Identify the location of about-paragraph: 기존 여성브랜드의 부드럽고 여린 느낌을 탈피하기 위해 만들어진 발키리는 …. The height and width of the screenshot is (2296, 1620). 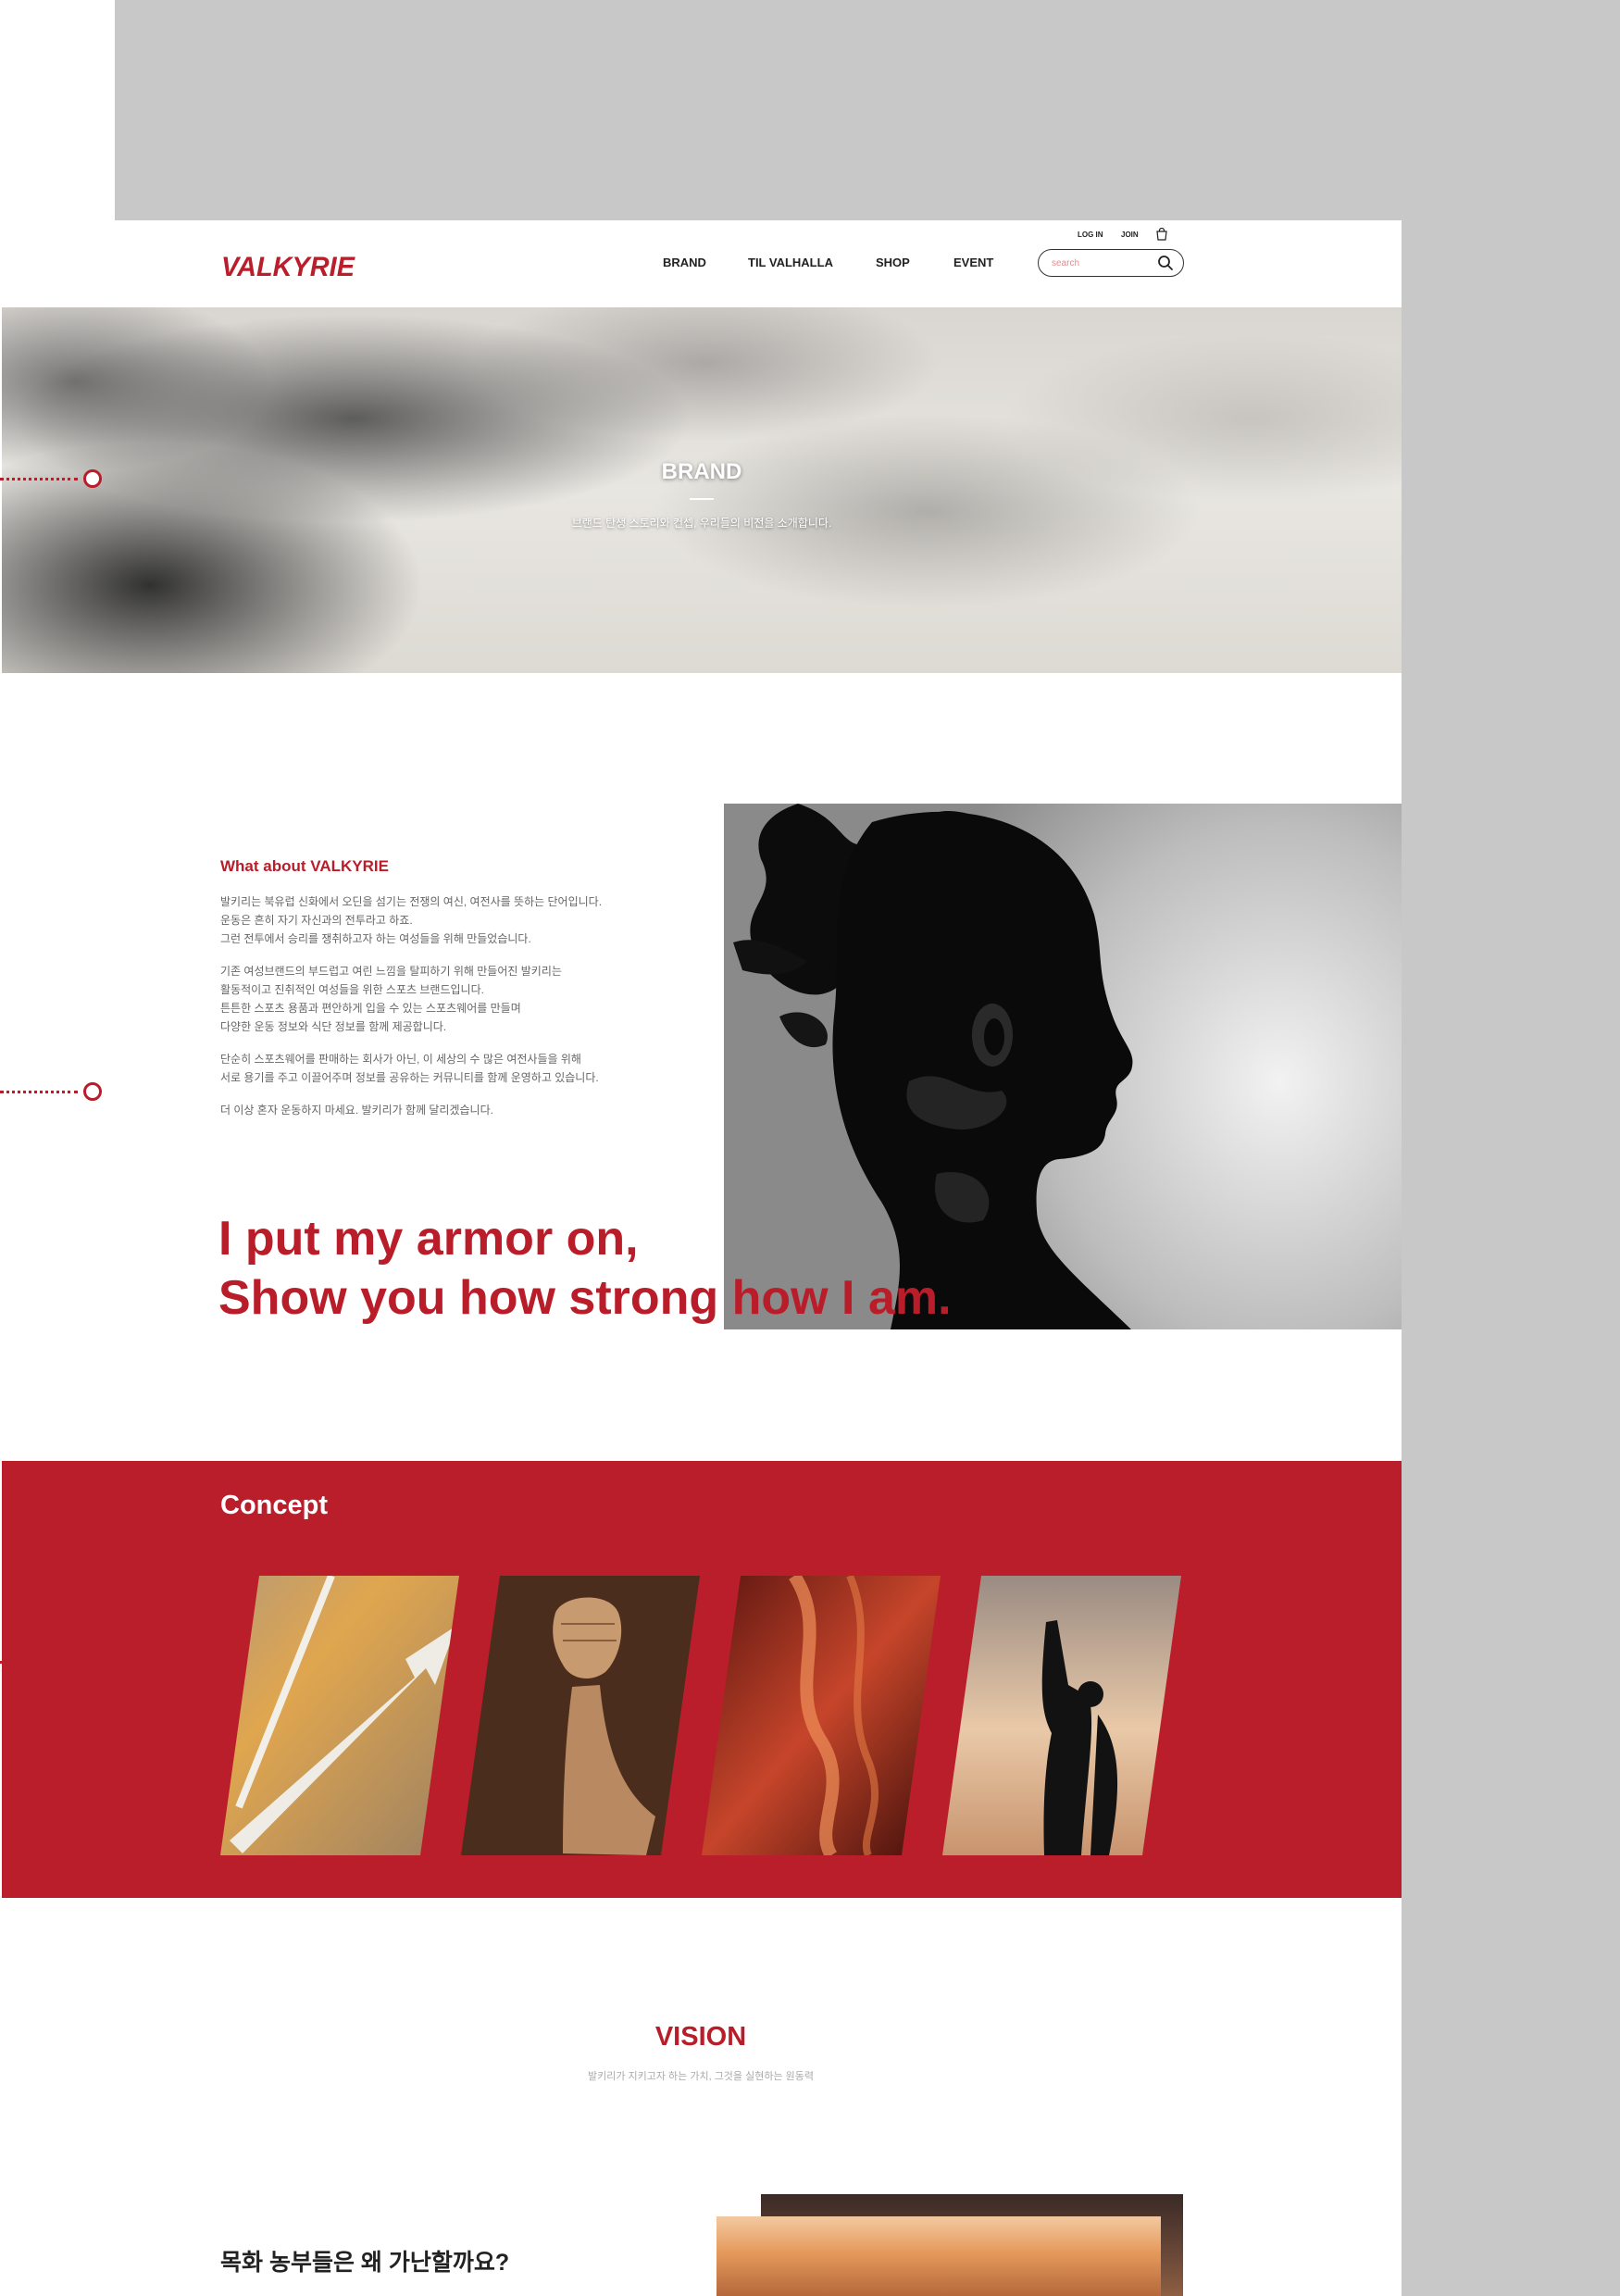
(391, 999).